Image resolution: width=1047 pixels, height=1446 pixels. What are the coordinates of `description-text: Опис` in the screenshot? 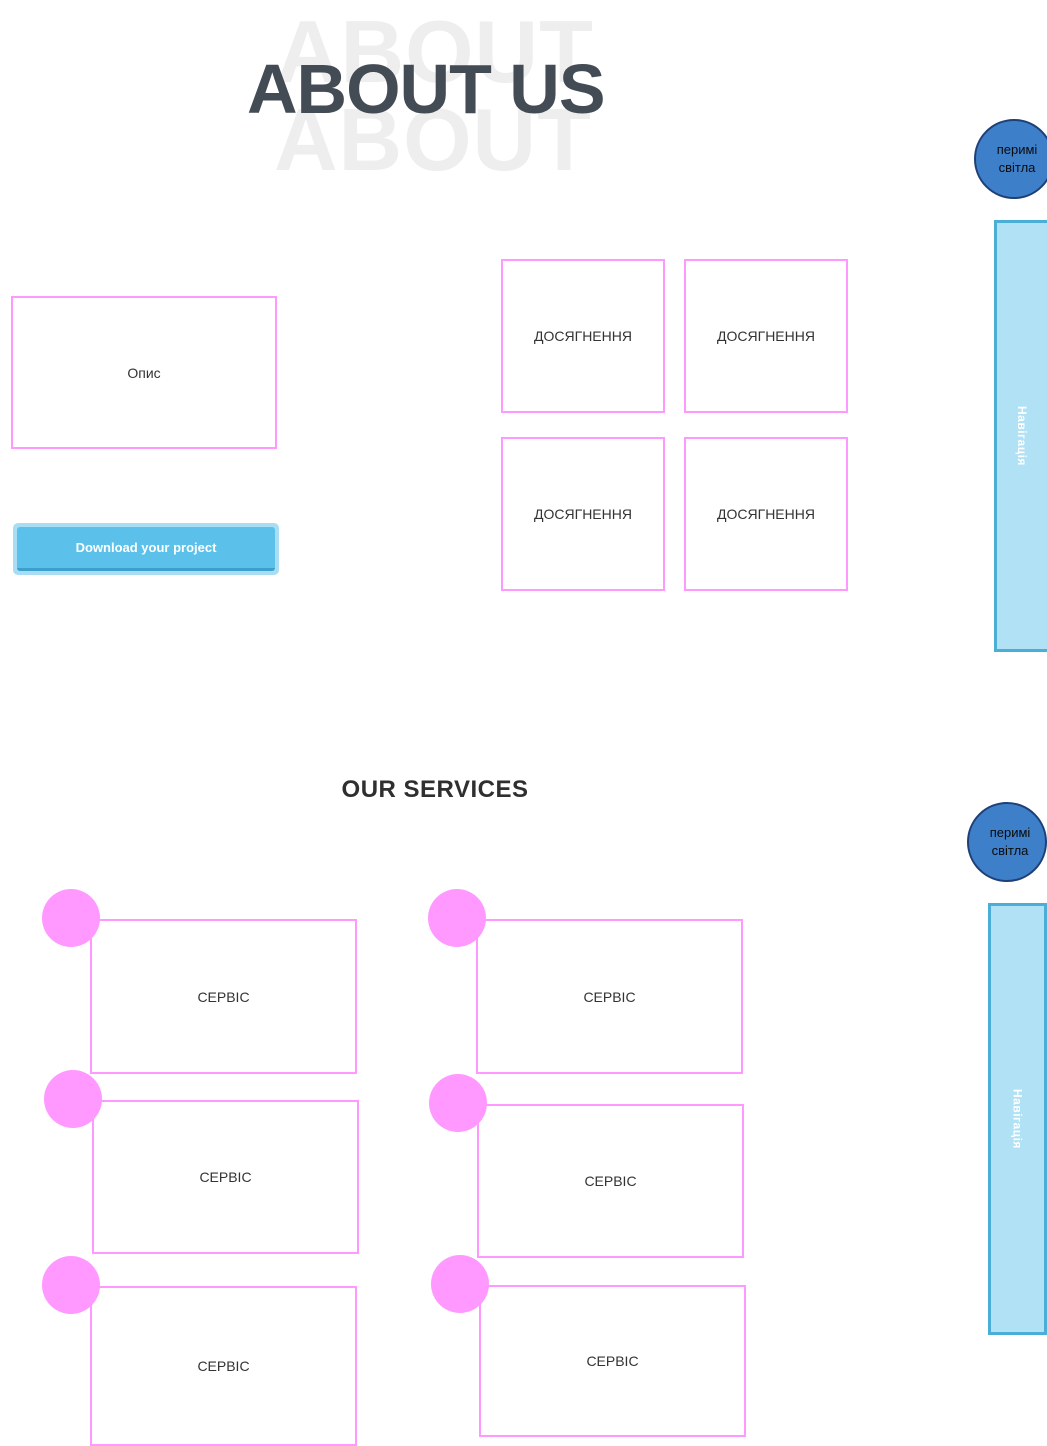 It's located at (144, 372).